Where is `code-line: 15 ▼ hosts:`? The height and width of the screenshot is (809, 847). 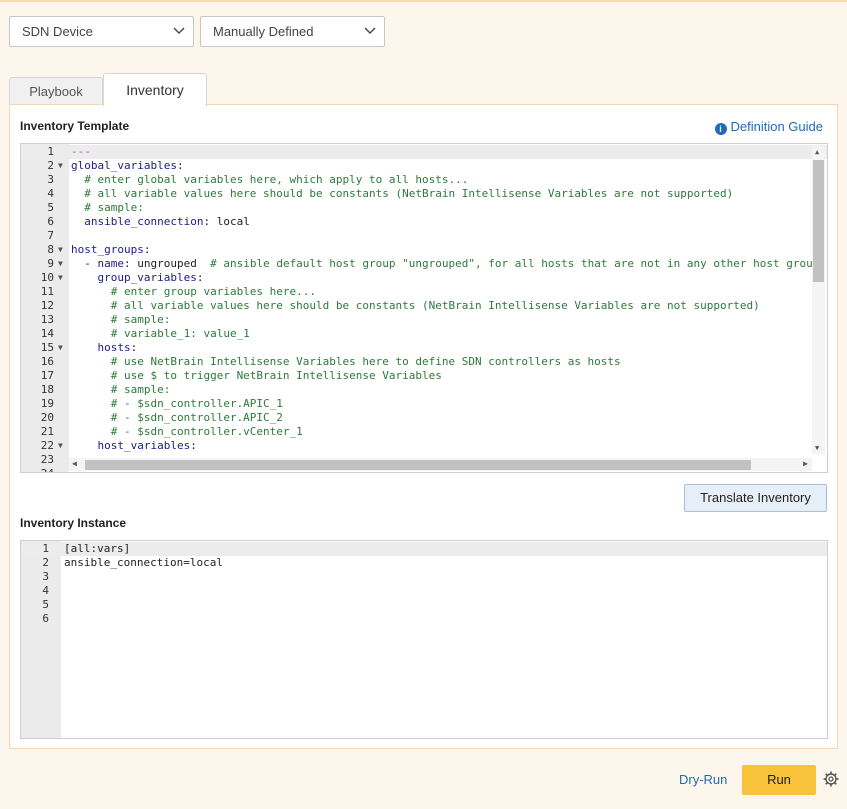 code-line: 15 ▼ hosts: is located at coordinates (424, 348).